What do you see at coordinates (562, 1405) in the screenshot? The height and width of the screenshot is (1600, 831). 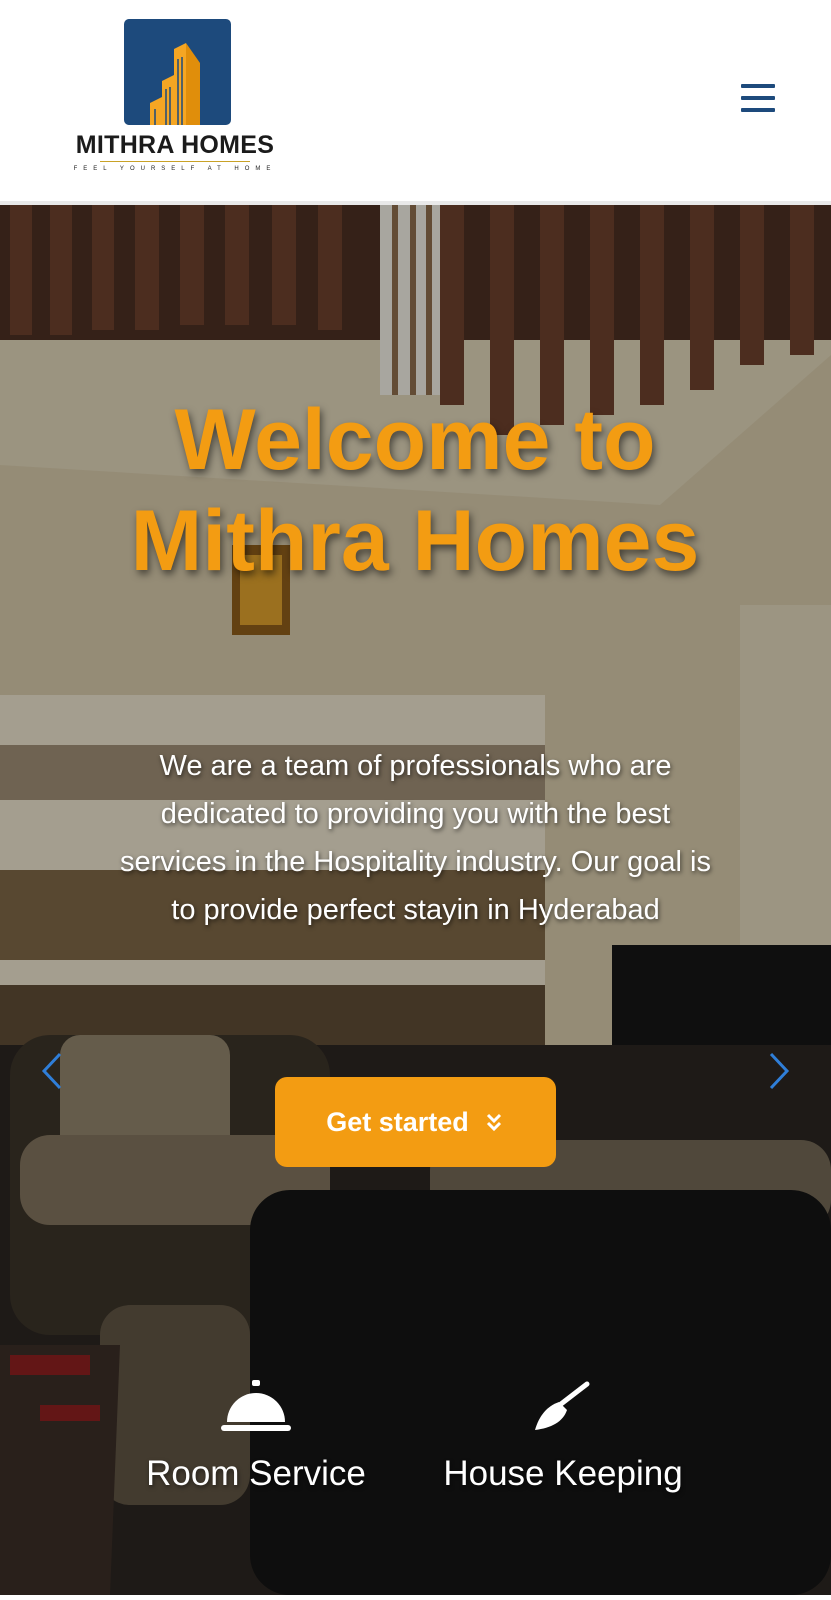 I see `broom-icon` at bounding box center [562, 1405].